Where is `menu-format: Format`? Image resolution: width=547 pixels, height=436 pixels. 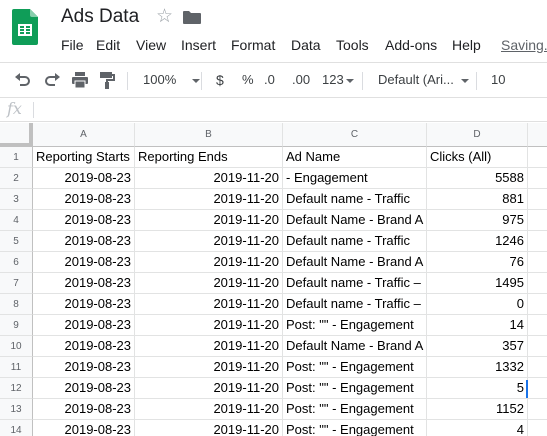
menu-format: Format is located at coordinates (253, 45).